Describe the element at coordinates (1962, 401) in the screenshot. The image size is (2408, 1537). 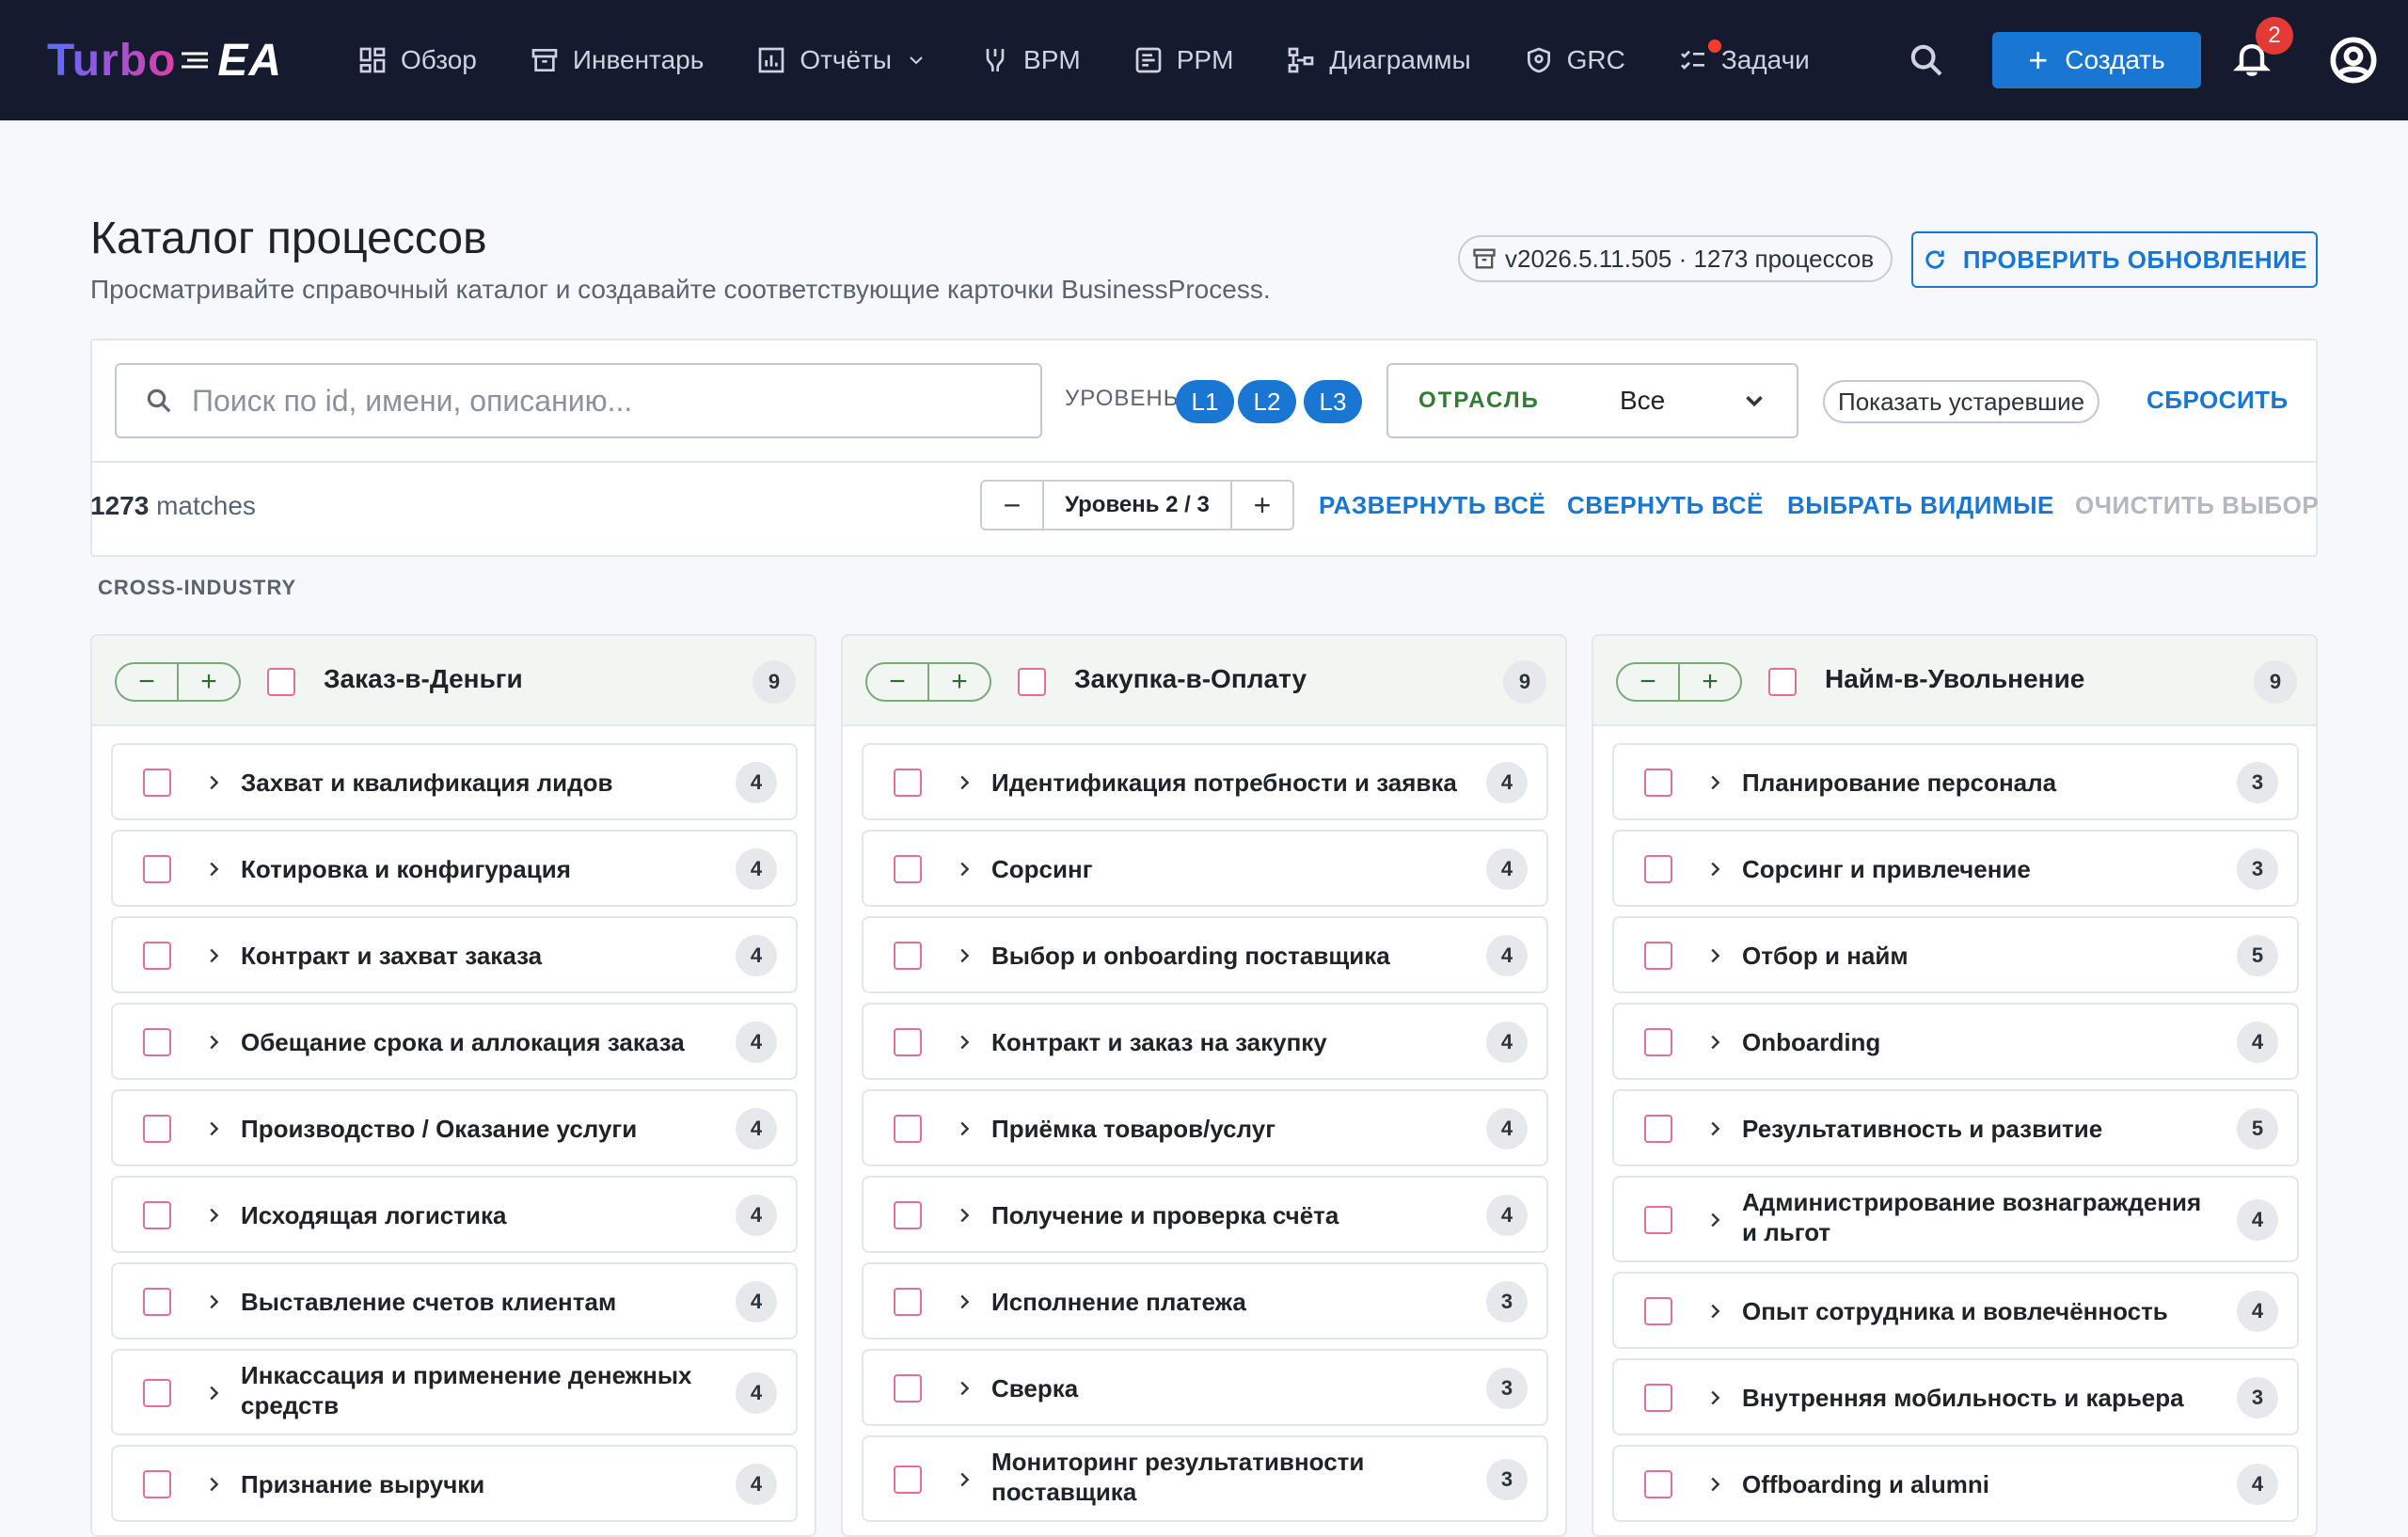
I see `show-obsolete-toggle: Показать устаревшие` at that location.